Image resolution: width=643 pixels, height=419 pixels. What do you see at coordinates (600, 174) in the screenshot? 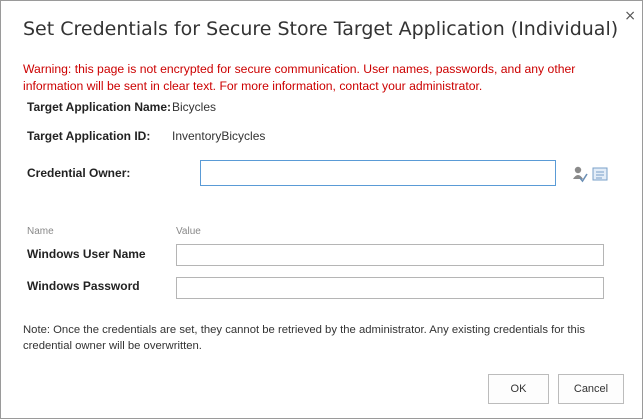
I see `browse-address-book-icon` at bounding box center [600, 174].